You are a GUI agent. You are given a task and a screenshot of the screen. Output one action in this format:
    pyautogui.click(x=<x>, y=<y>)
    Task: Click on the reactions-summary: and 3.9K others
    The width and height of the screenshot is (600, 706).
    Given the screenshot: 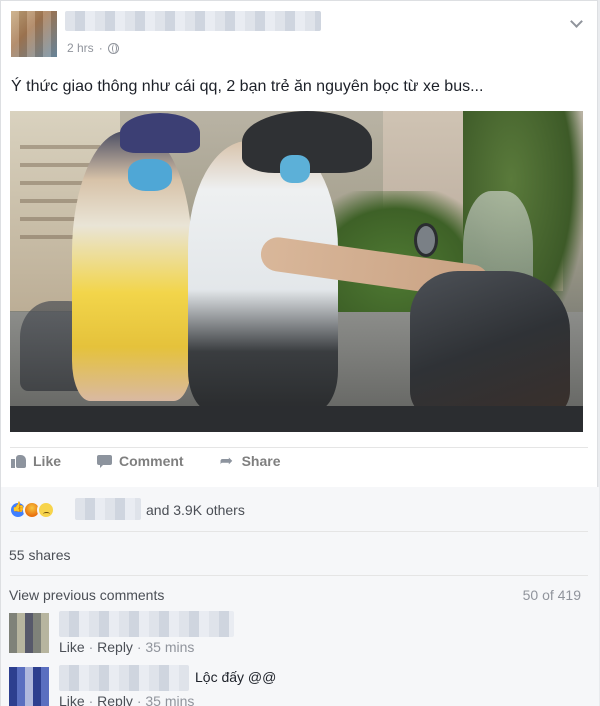 What is the action you would take?
    pyautogui.click(x=195, y=510)
    